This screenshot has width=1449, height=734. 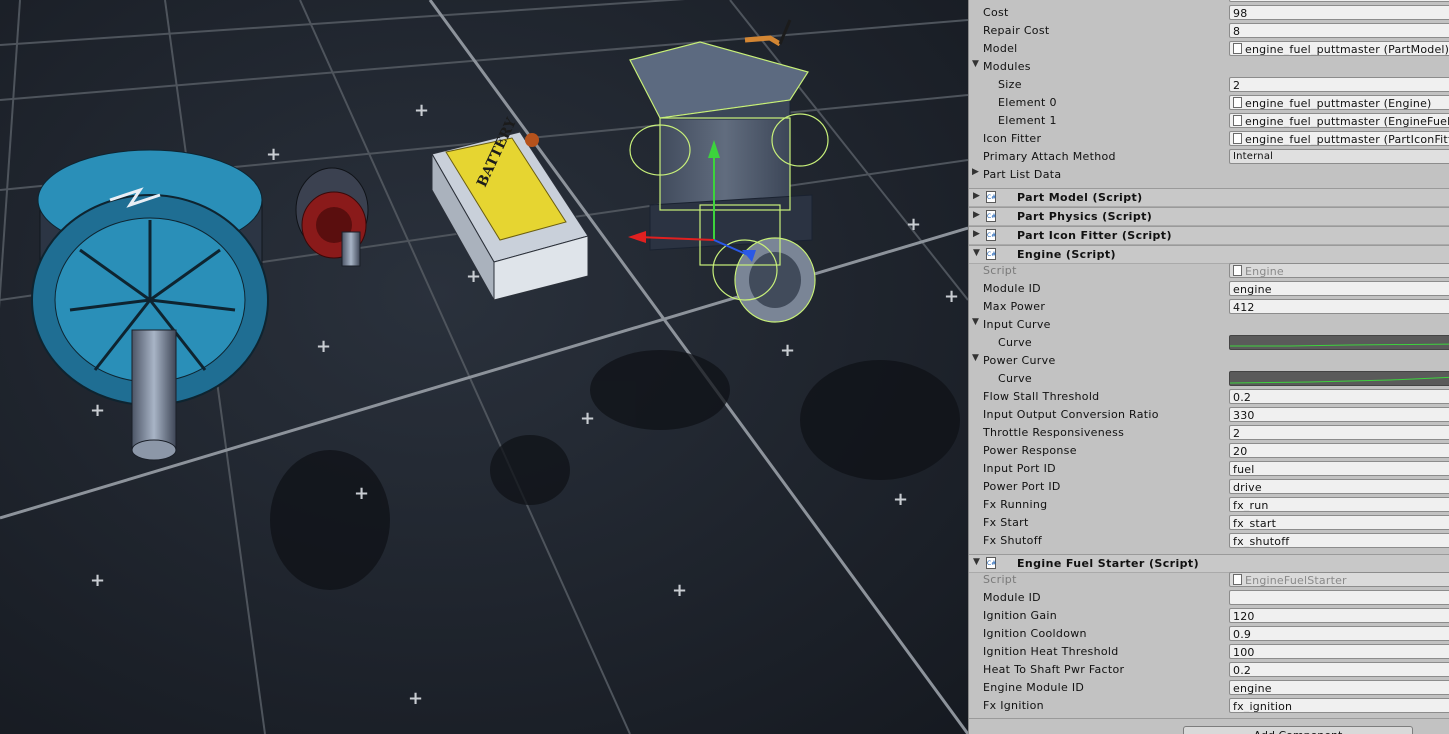 I want to click on starter-script-field: EngineFuelStarter, so click(x=1339, y=579).